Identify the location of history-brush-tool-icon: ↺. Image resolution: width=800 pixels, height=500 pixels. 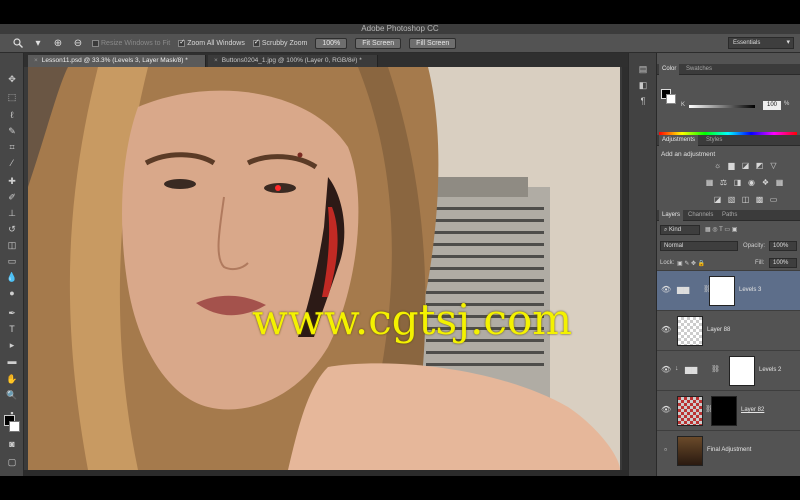
(12, 229).